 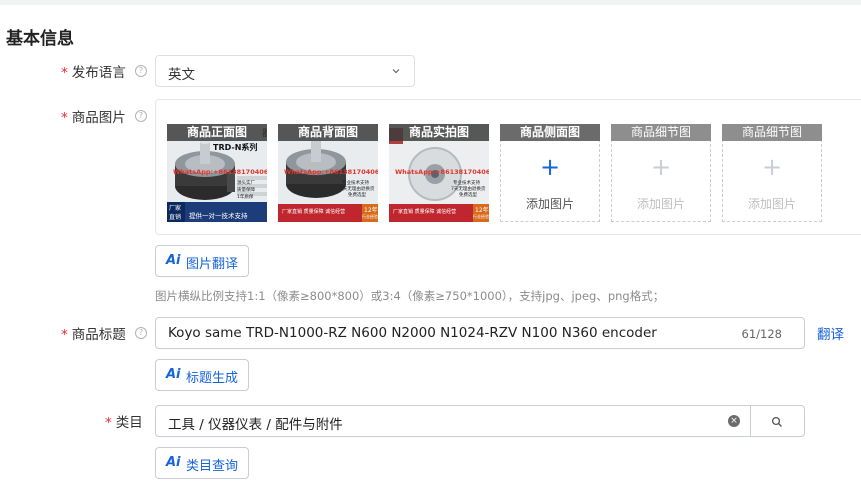 I want to click on language-select-value: 英文, so click(x=181, y=75).